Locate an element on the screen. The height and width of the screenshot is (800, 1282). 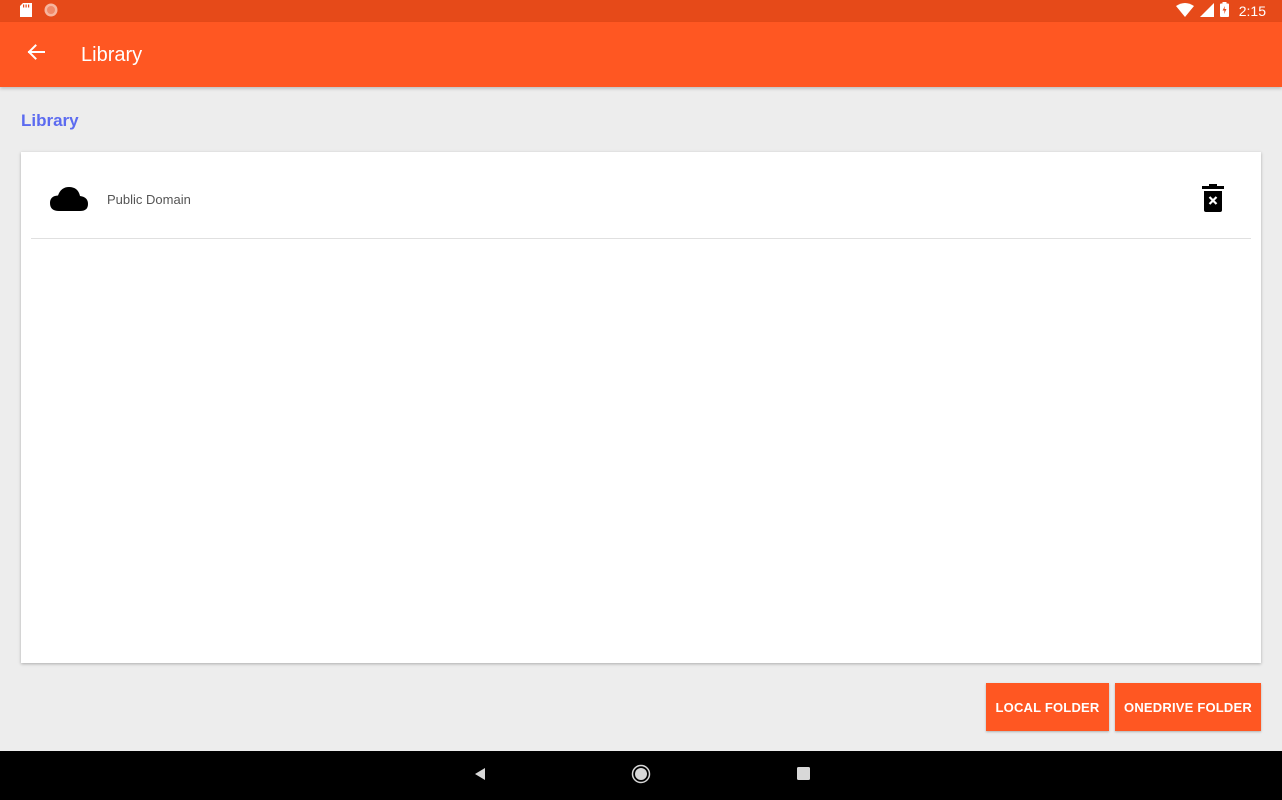
nav-home-icon is located at coordinates (641, 776).